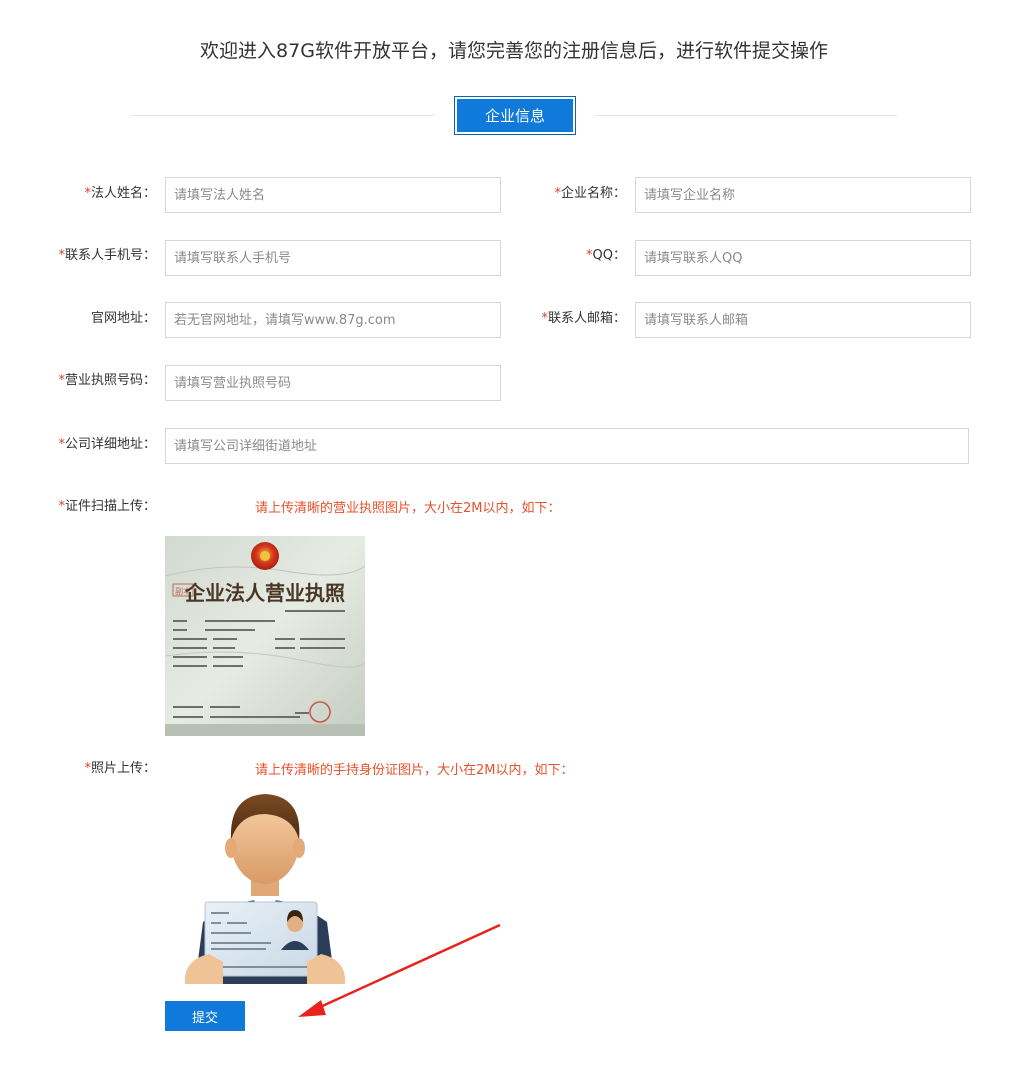 The height and width of the screenshot is (1070, 1028). I want to click on qq-label: *QQ：, so click(606, 255).